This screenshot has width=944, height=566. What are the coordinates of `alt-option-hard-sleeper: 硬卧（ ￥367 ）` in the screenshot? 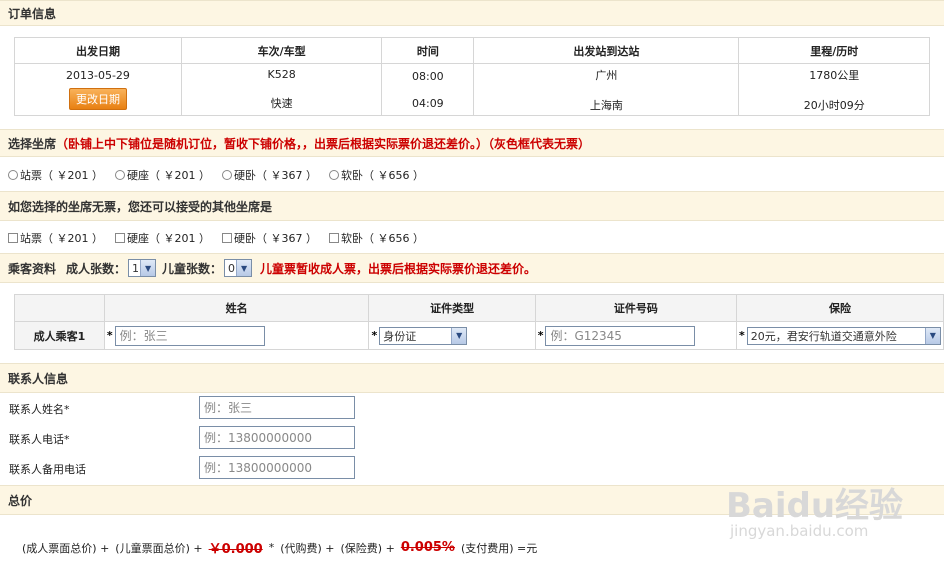 It's located at (269, 238).